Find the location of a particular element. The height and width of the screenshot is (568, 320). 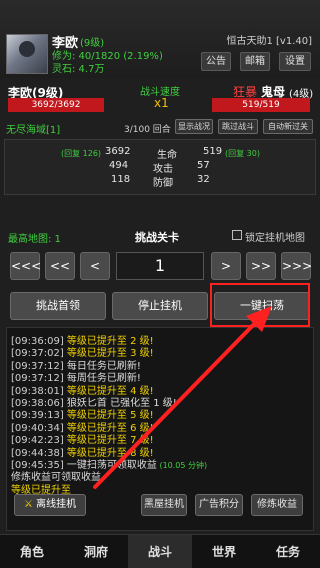

player-avatar is located at coordinates (27, 54).